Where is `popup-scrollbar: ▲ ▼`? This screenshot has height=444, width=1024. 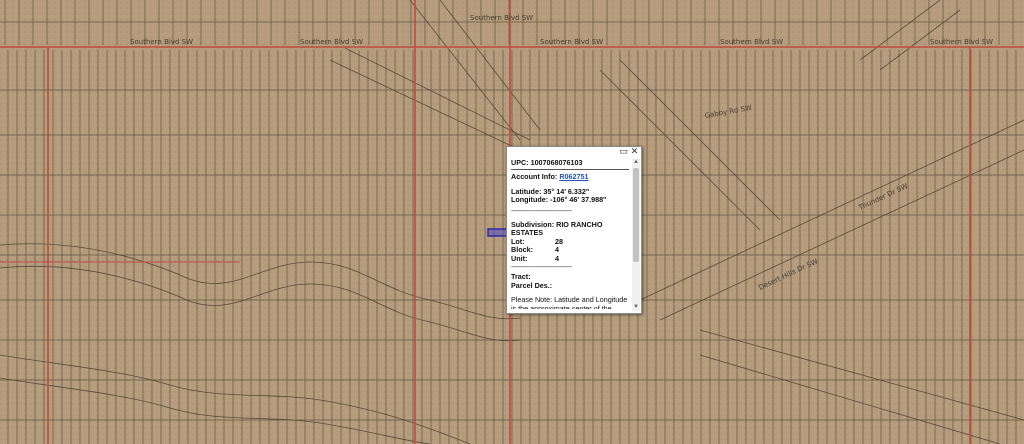
popup-scrollbar: ▲ ▼ is located at coordinates (636, 235).